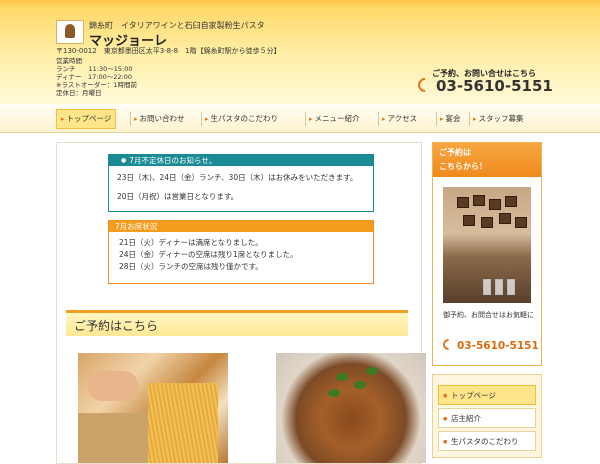 This screenshot has height=464, width=600. What do you see at coordinates (450, 119) in the screenshot?
I see `nav-item-banquet: 宴会` at bounding box center [450, 119].